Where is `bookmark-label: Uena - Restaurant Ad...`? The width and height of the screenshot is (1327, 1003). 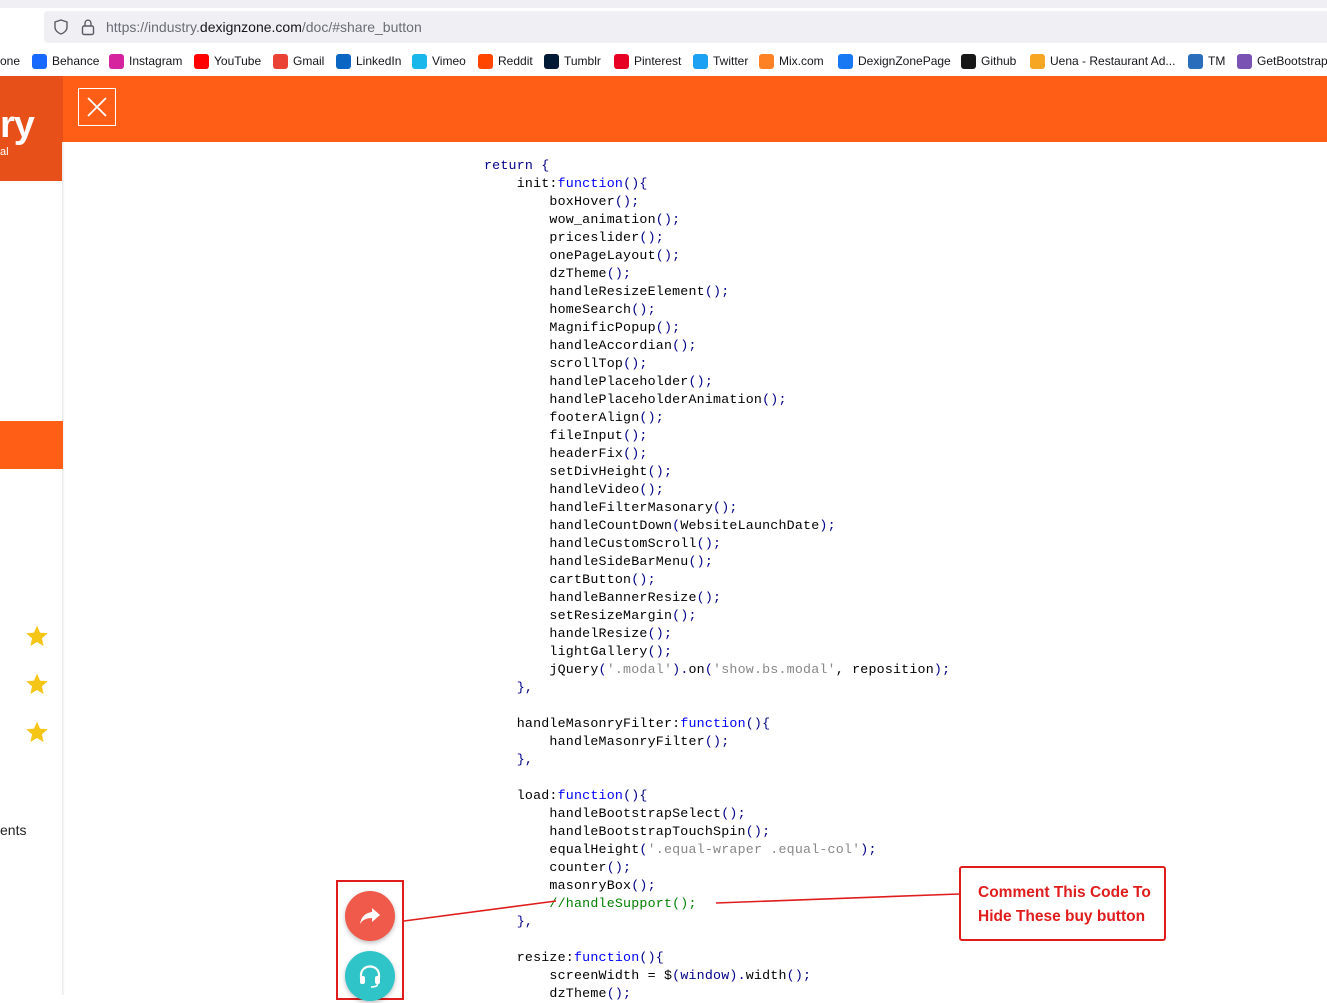 bookmark-label: Uena - Restaurant Ad... is located at coordinates (1113, 61).